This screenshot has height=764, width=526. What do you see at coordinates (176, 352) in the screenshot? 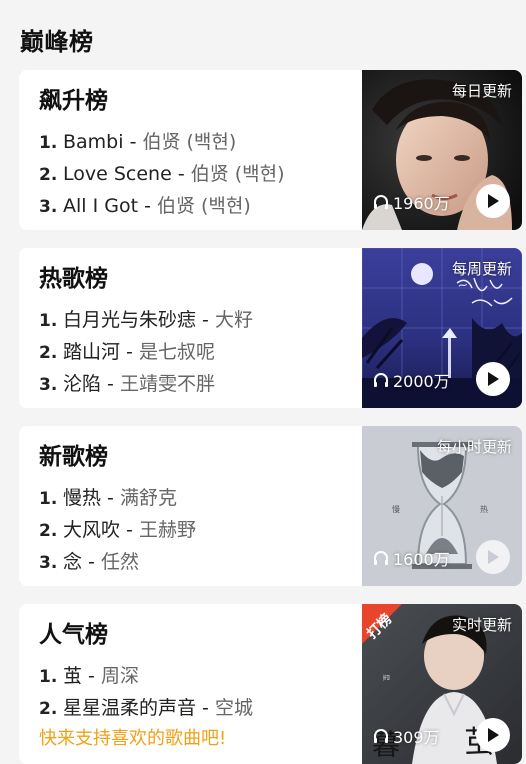
I see `song-artist: 是七叔呢` at bounding box center [176, 352].